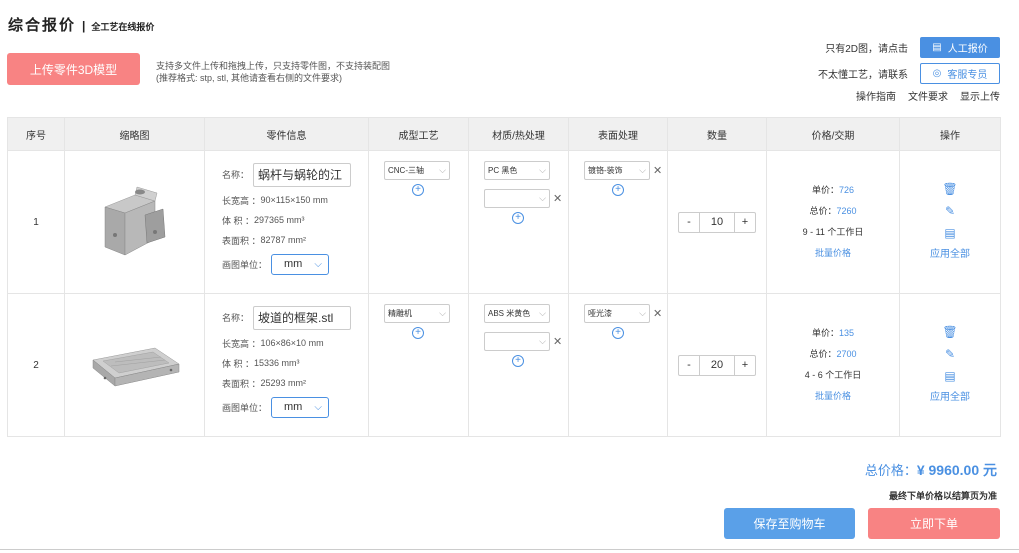  I want to click on header-surface: 表面处理, so click(618, 134).